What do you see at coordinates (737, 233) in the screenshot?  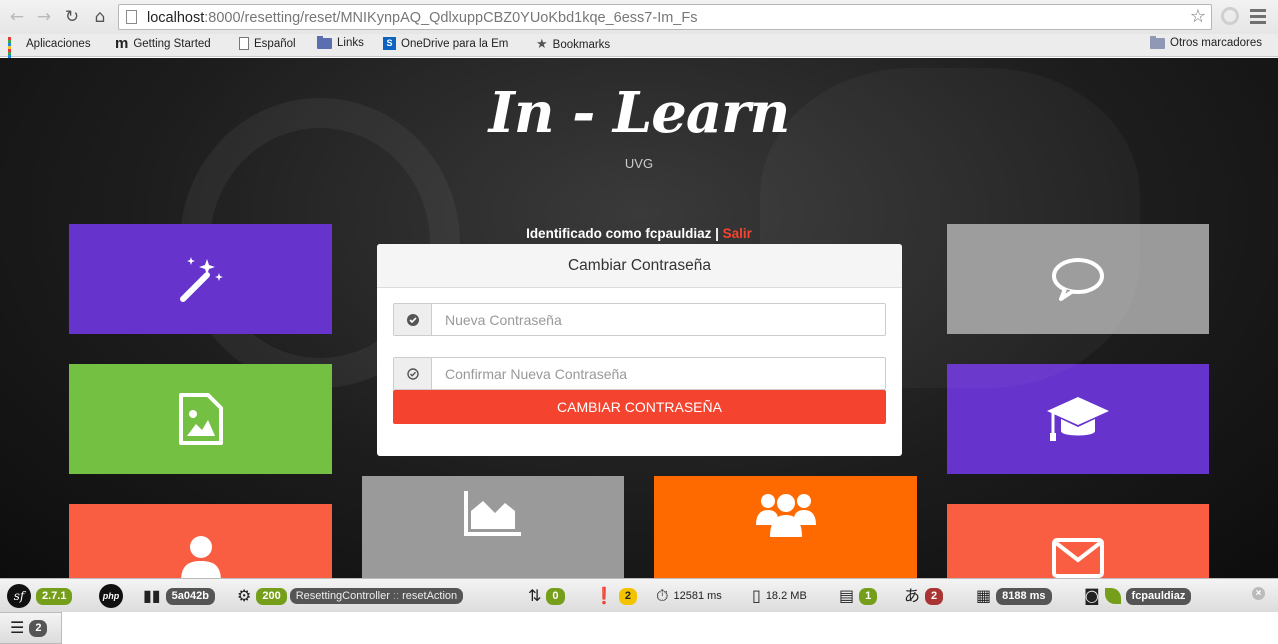 I see `logout-link: Salir` at bounding box center [737, 233].